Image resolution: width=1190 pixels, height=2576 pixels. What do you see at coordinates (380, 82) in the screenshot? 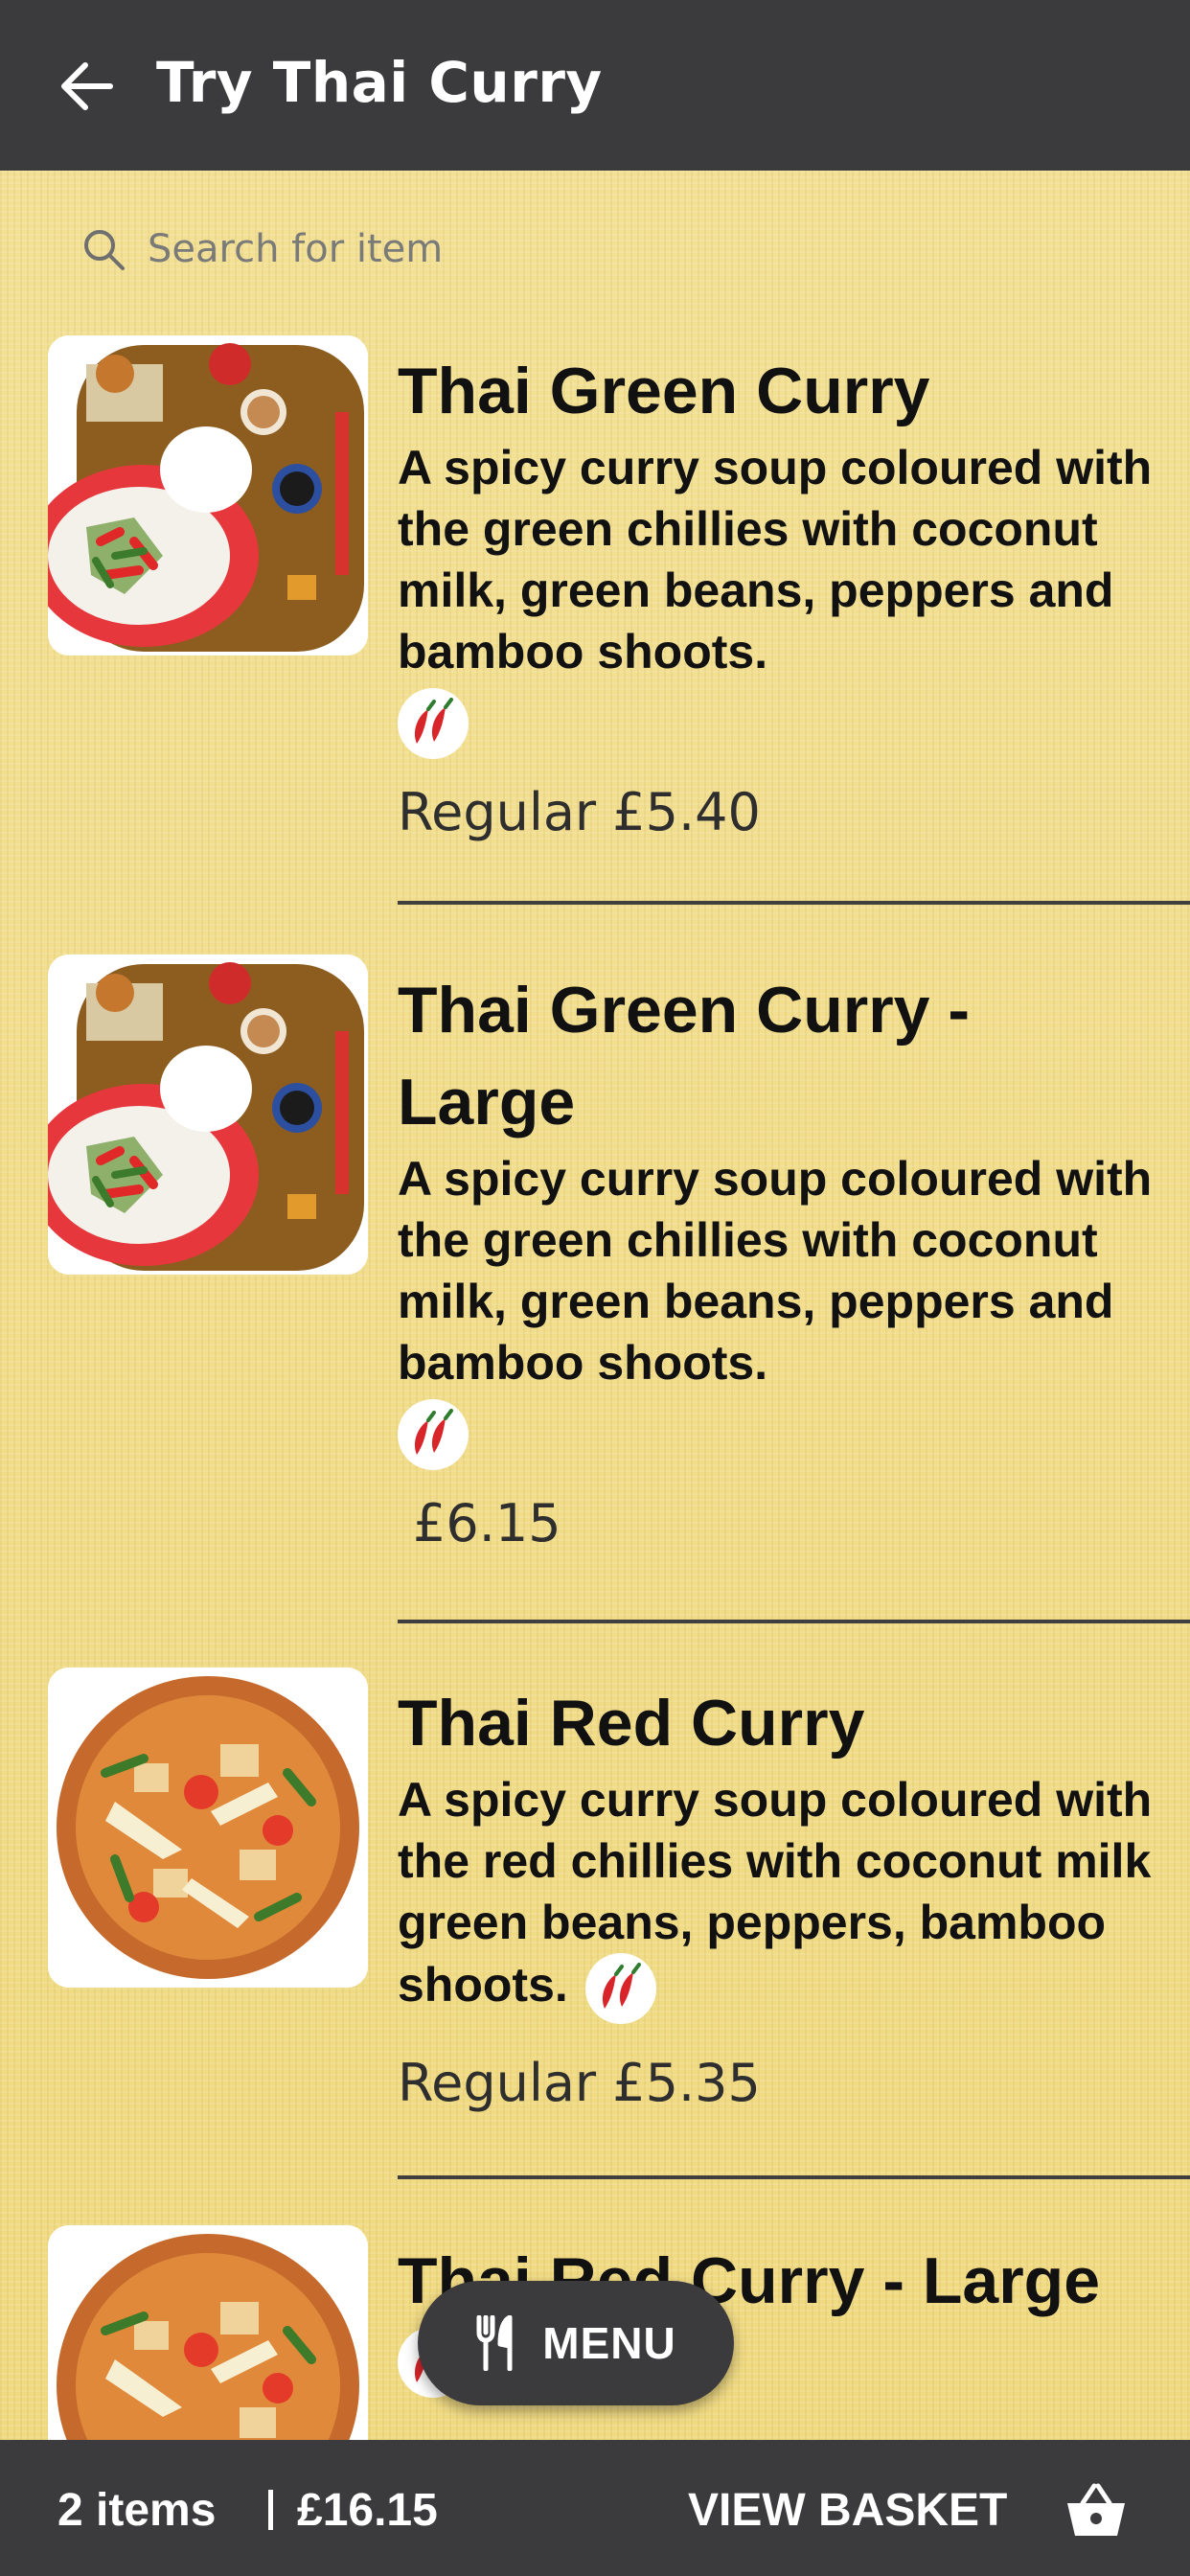
I see `page-title: Try Thai Curry` at bounding box center [380, 82].